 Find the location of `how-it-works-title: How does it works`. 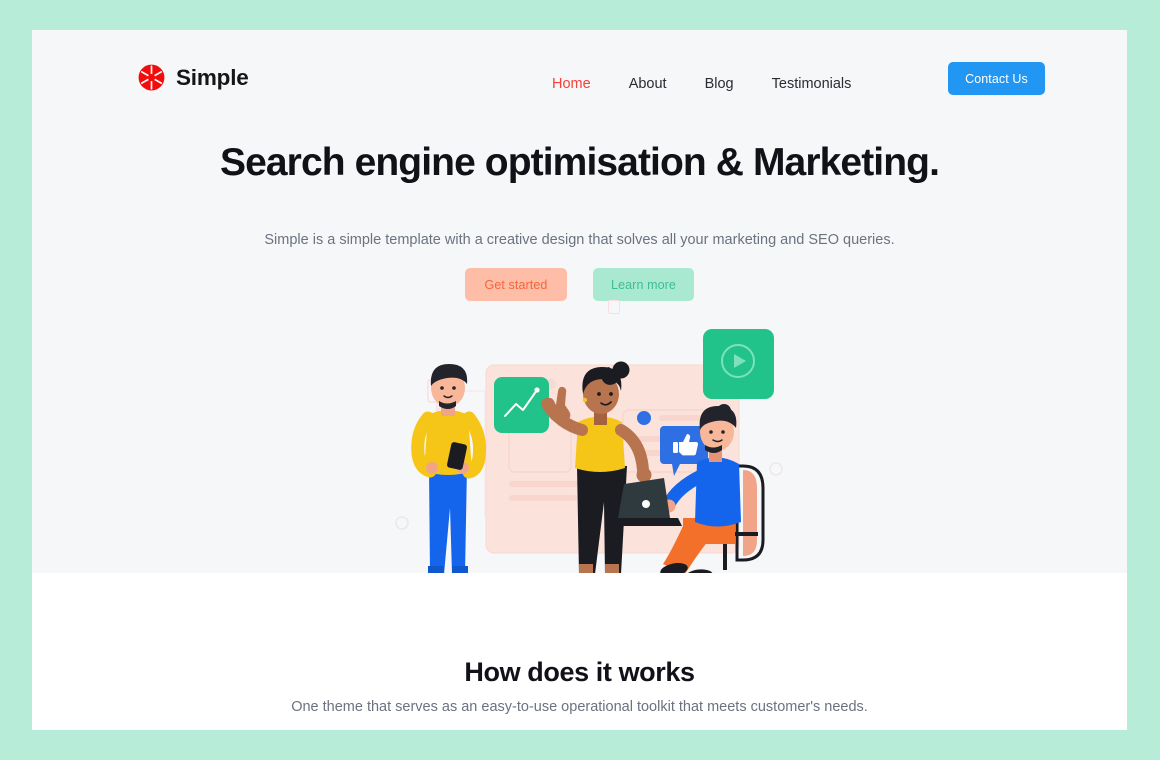

how-it-works-title: How does it works is located at coordinates (579, 672).